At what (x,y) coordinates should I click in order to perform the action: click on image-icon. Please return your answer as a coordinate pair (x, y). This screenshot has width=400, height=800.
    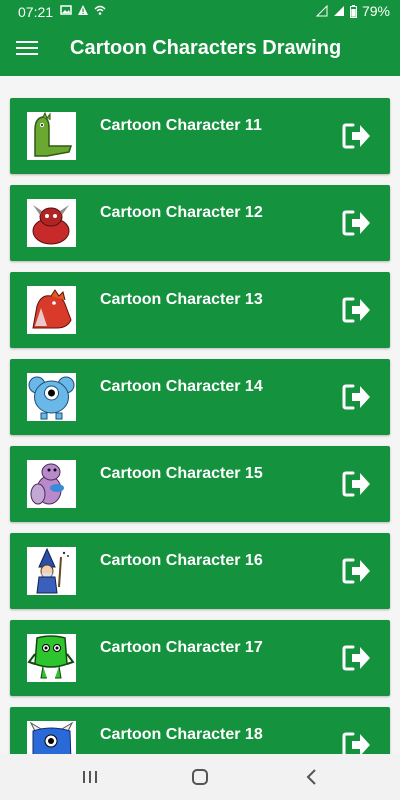
    Looking at the image, I should click on (66, 10).